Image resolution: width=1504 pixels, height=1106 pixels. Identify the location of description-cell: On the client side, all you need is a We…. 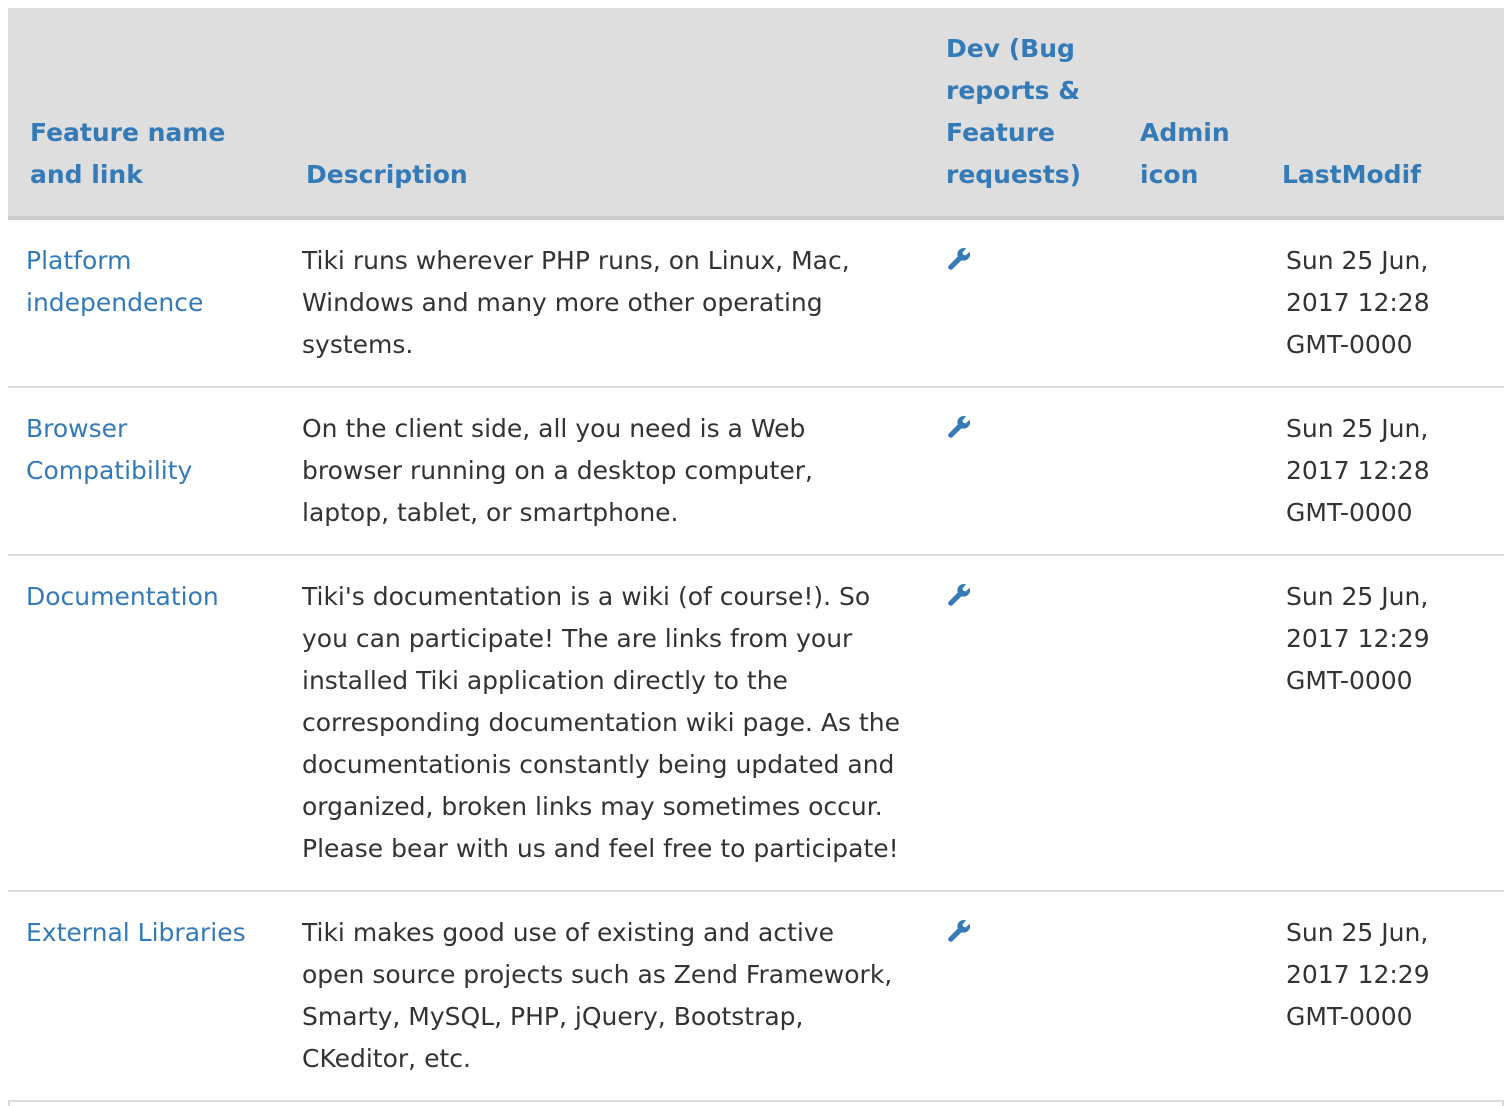
(604, 471).